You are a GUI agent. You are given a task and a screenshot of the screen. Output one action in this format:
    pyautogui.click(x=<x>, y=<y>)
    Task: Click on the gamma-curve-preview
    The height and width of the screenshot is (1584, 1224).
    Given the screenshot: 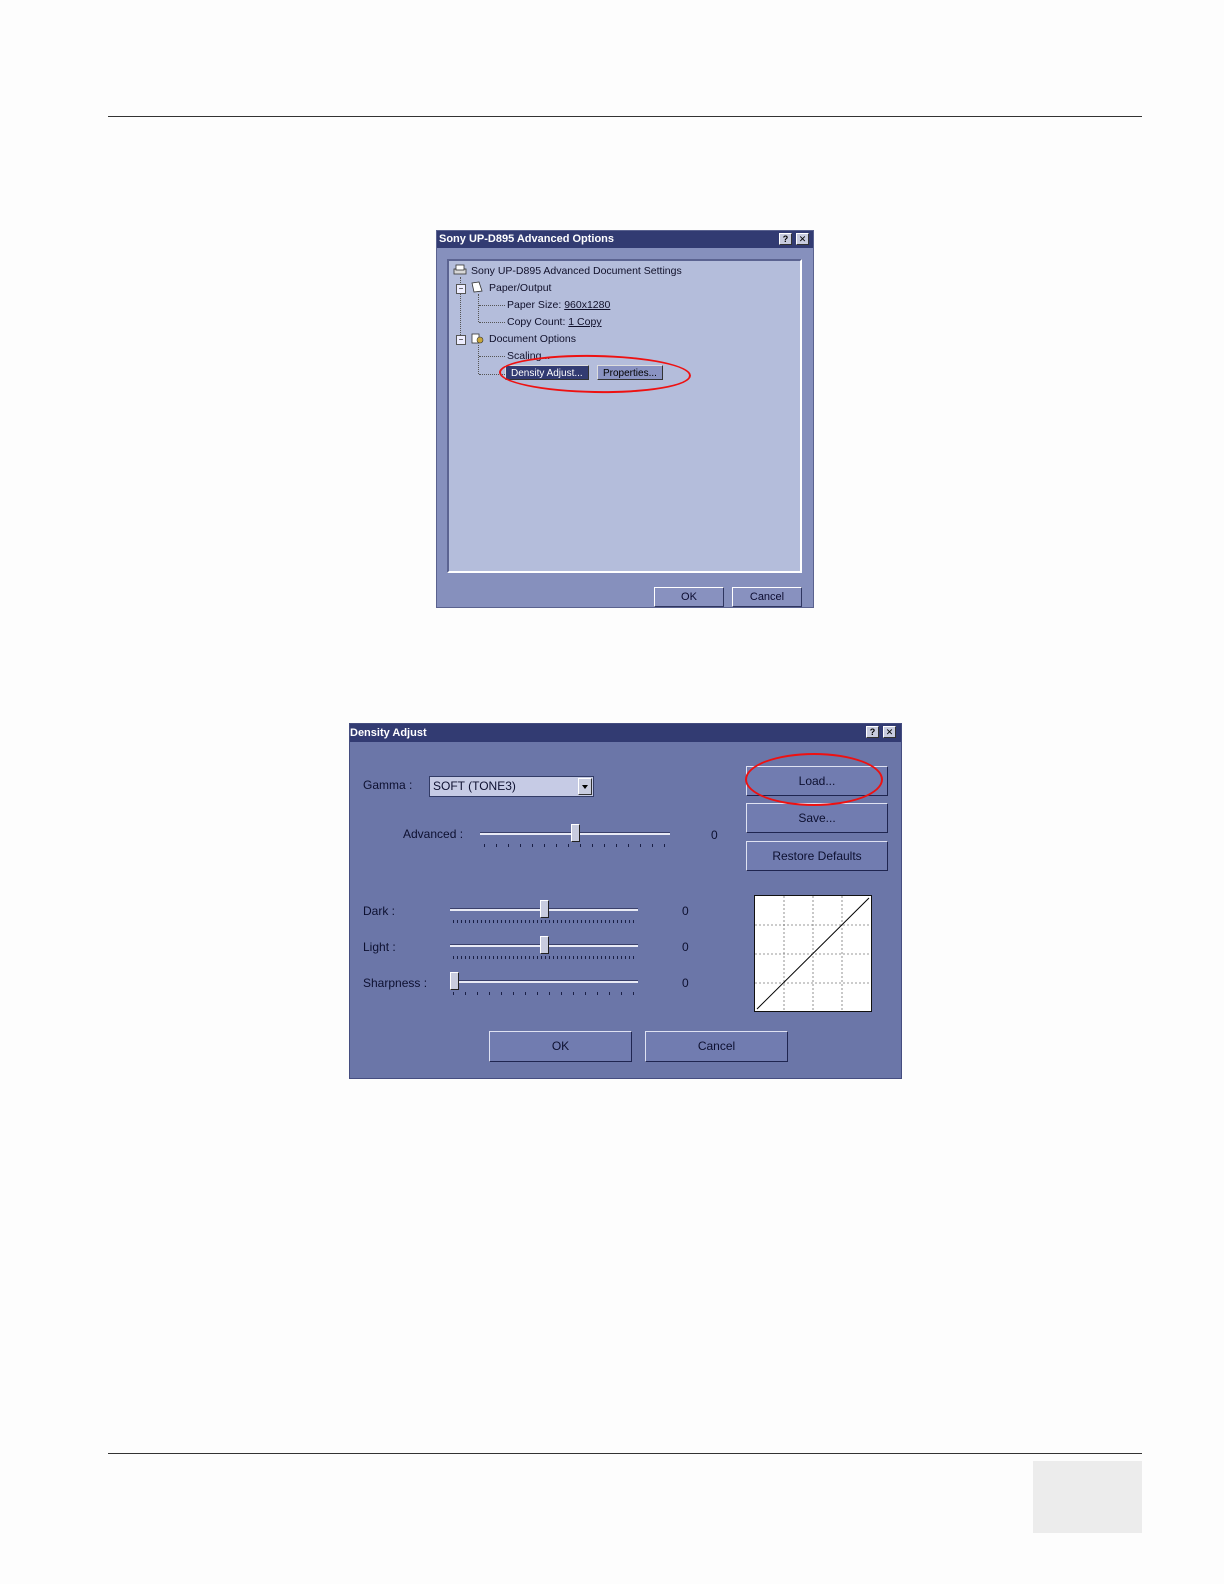 What is the action you would take?
    pyautogui.click(x=813, y=953)
    